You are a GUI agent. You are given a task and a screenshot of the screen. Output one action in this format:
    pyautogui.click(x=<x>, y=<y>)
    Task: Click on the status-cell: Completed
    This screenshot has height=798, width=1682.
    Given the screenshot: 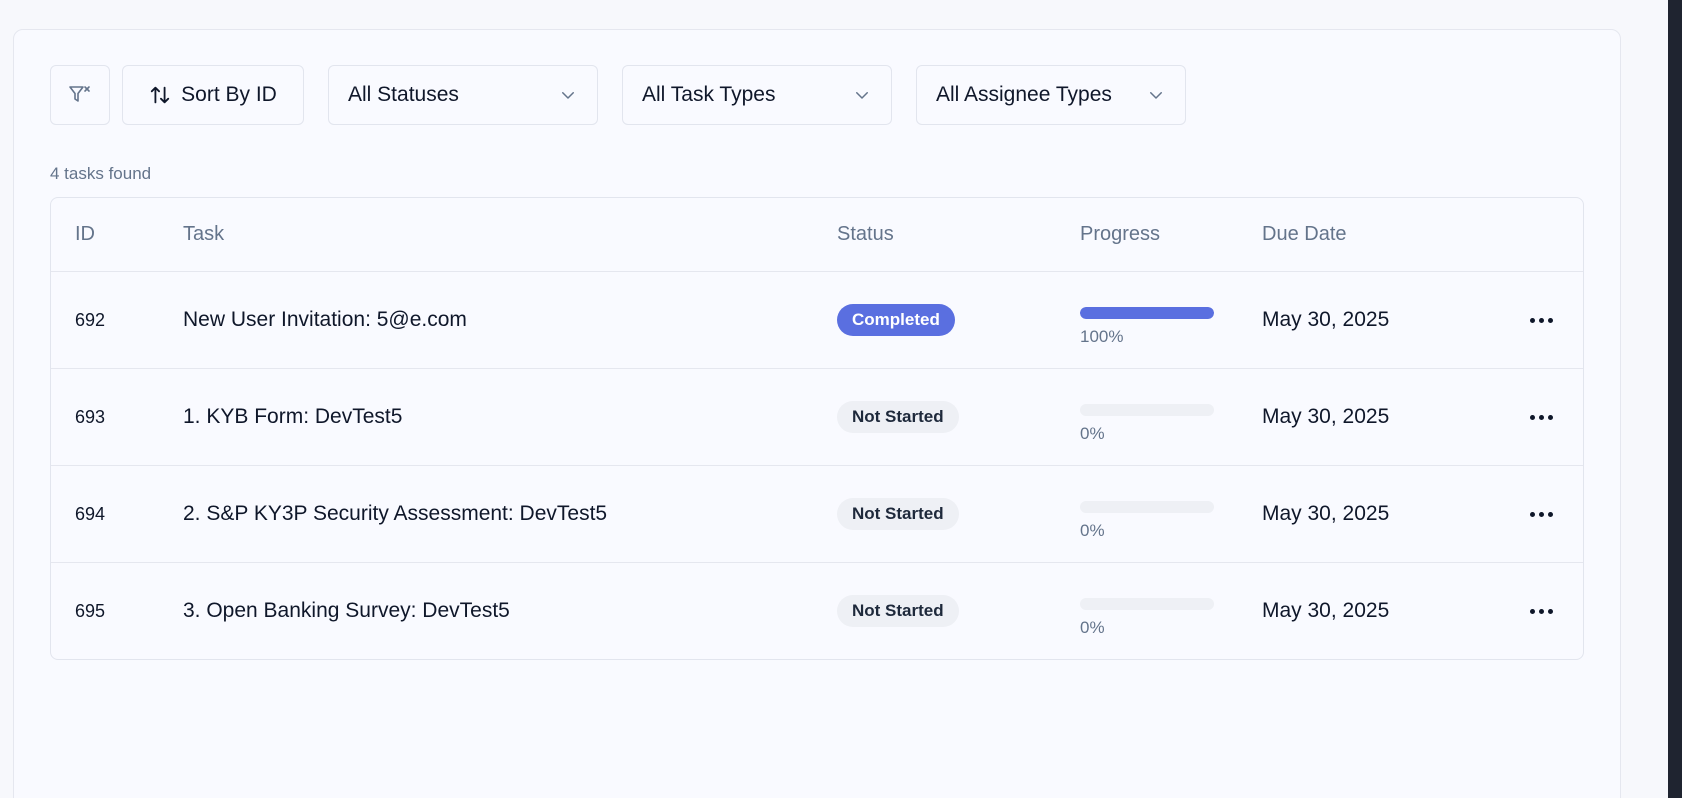 What is the action you would take?
    pyautogui.click(x=896, y=320)
    